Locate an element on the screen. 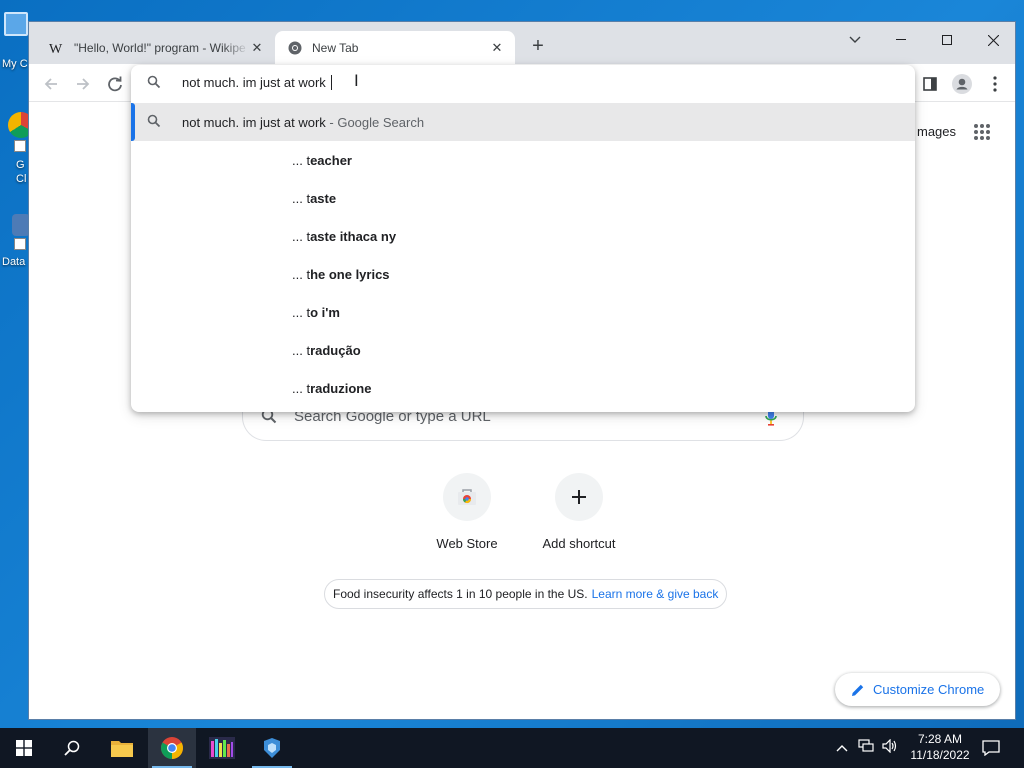 The image size is (1024, 768). chevron-down-icon is located at coordinates (855, 39).